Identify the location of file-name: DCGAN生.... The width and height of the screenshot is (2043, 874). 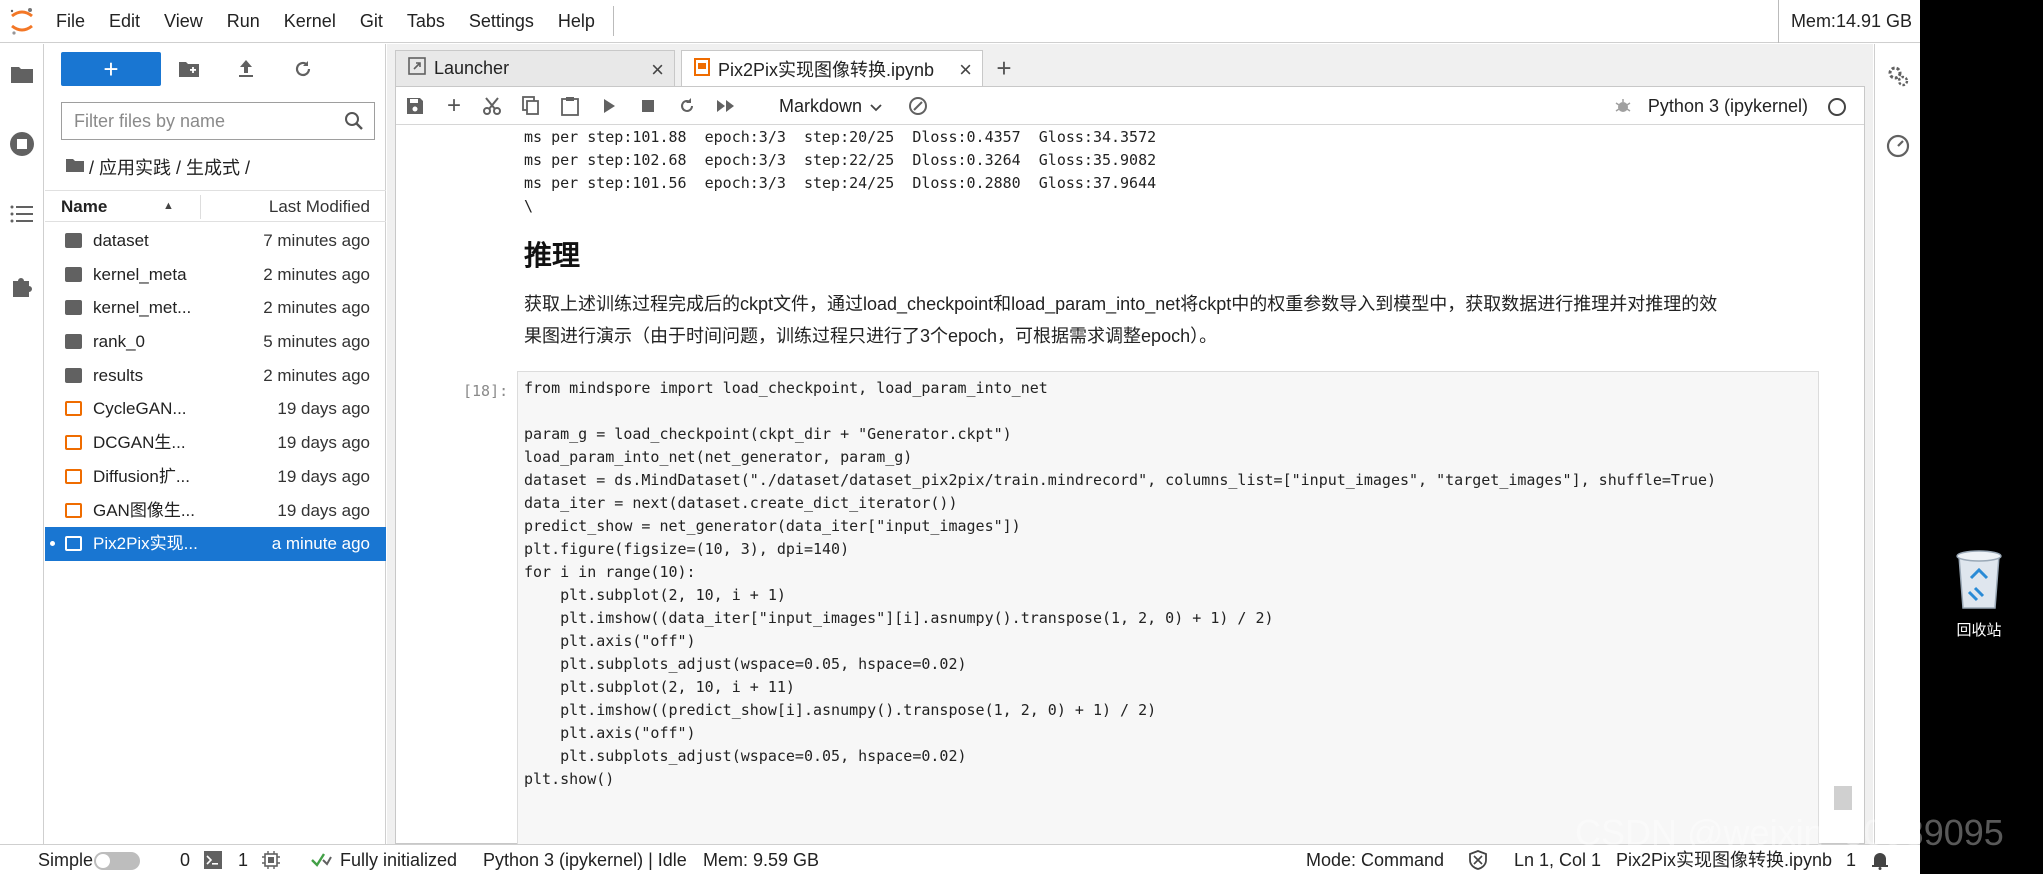
(139, 443).